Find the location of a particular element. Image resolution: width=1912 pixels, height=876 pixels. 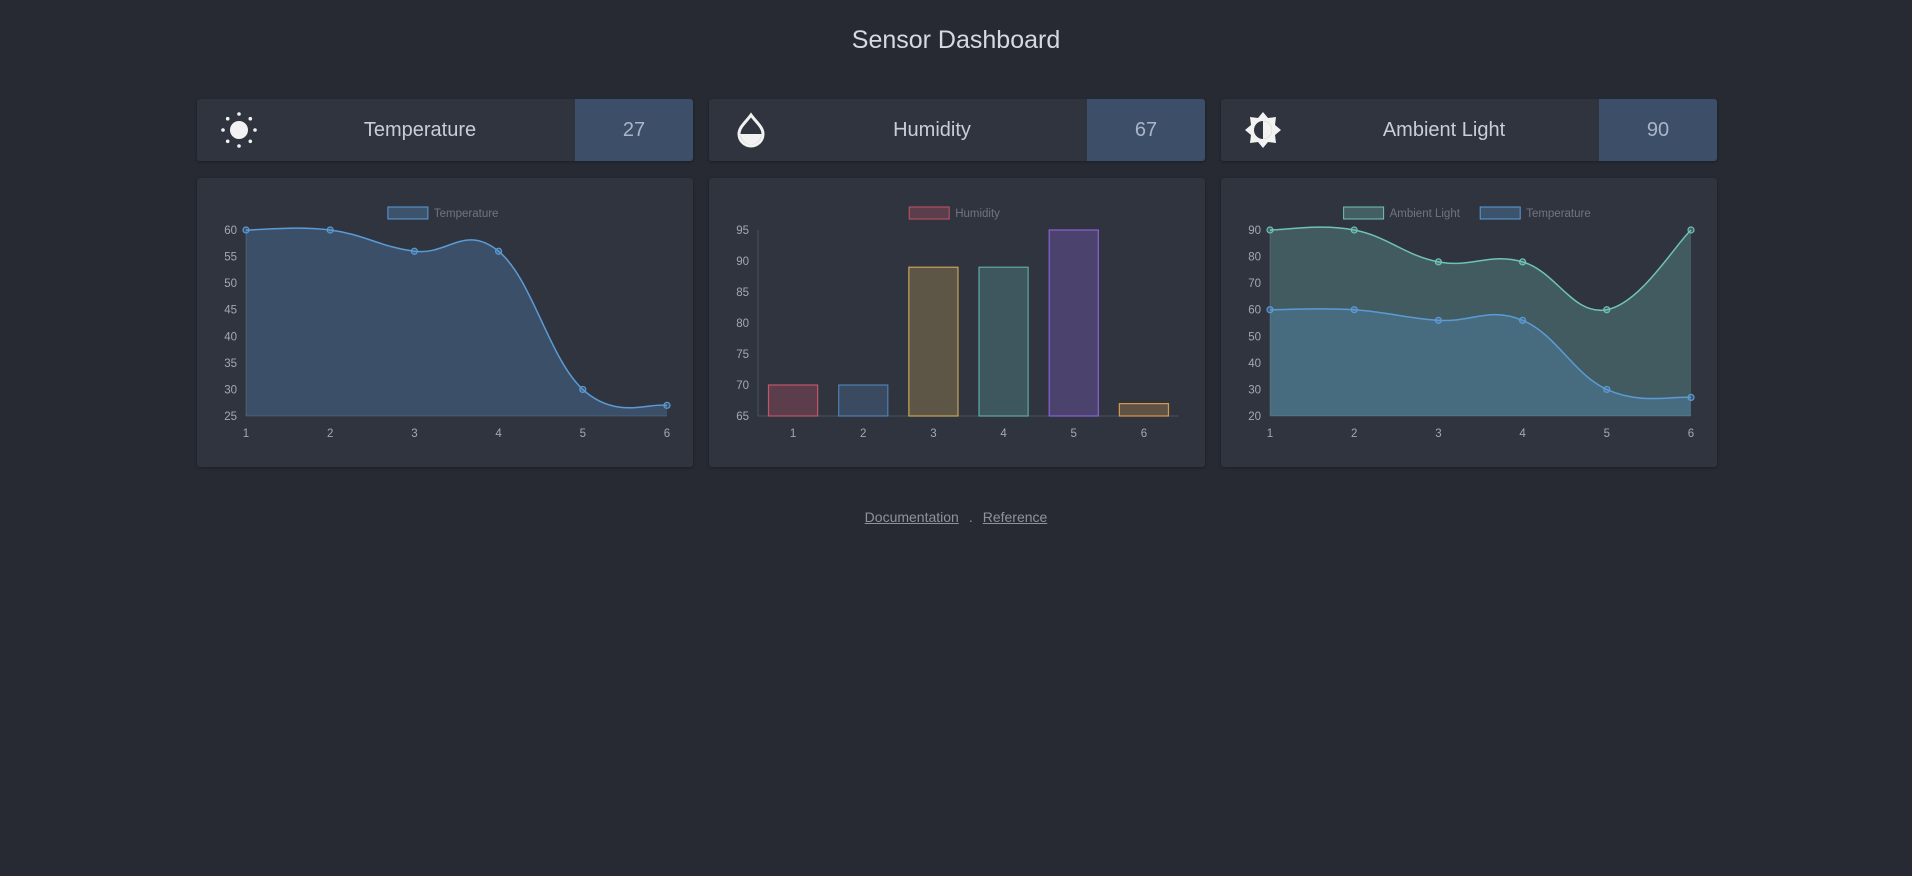

y-tick-label: 55 is located at coordinates (230, 258).